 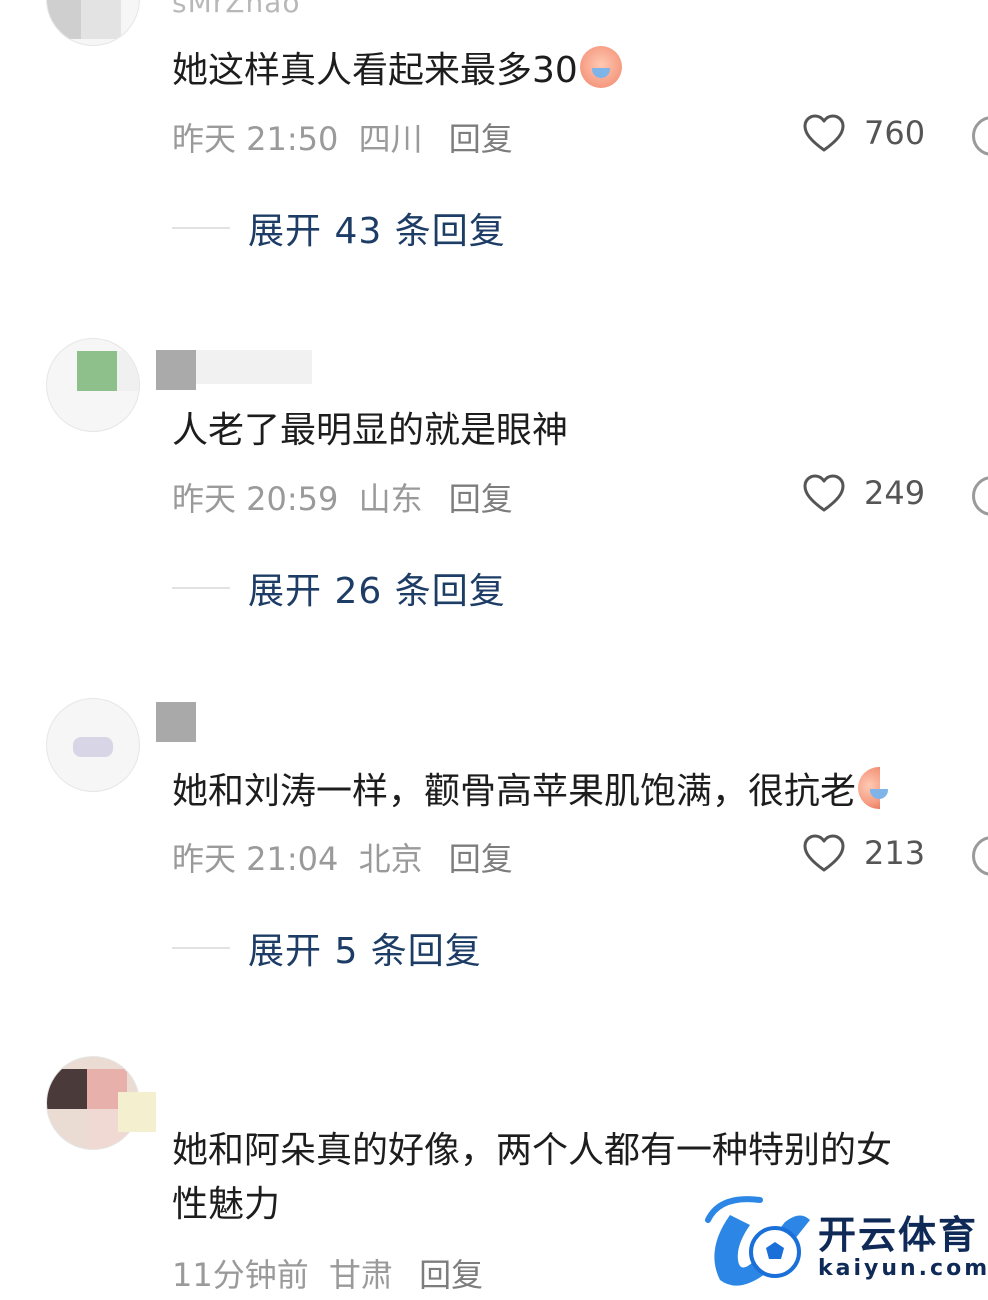 What do you see at coordinates (226, 1204) in the screenshot?
I see `comment-text-line: 性魅力` at bounding box center [226, 1204].